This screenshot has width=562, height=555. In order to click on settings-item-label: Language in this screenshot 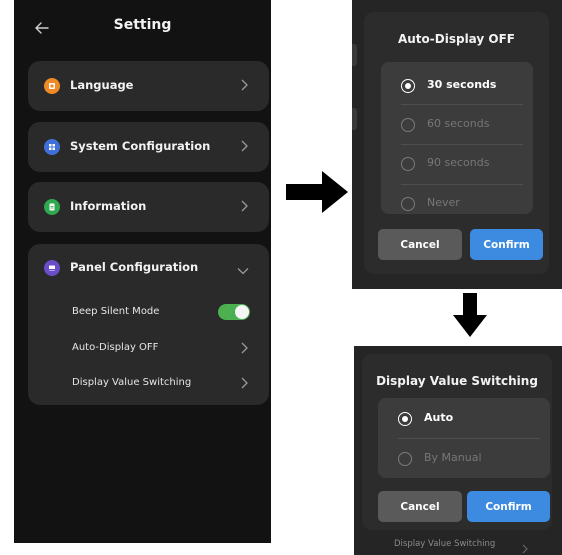, I will do `click(102, 85)`.